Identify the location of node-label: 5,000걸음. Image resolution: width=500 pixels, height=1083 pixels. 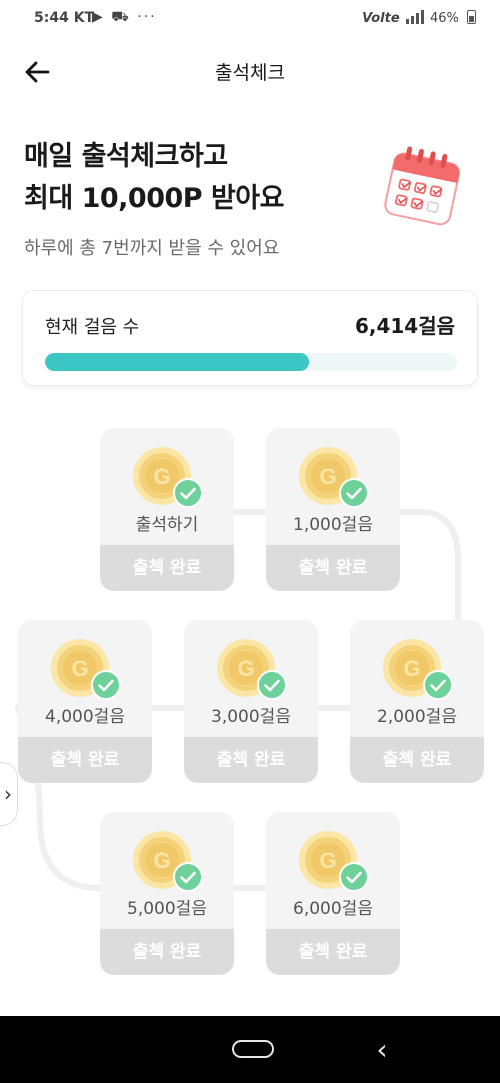
(167, 909).